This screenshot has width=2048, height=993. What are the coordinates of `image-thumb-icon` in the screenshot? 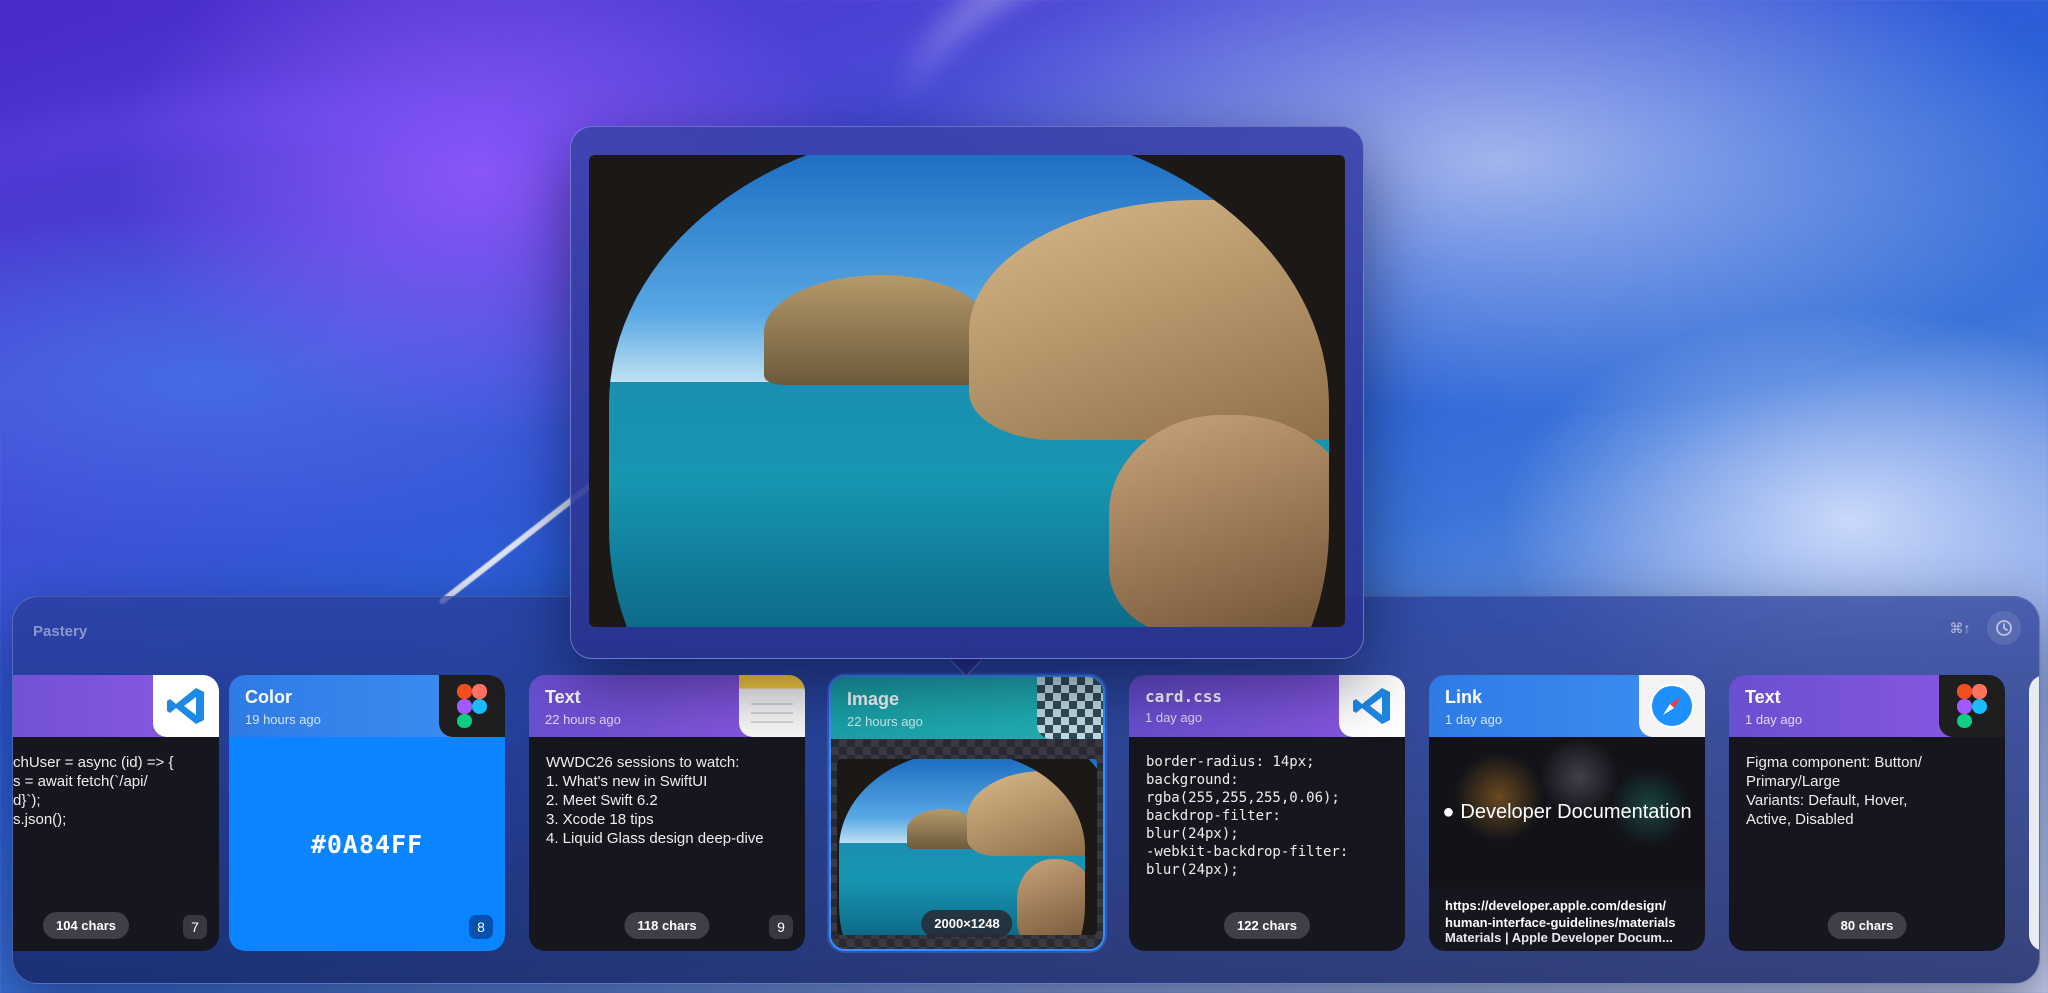 It's located at (1070, 708).